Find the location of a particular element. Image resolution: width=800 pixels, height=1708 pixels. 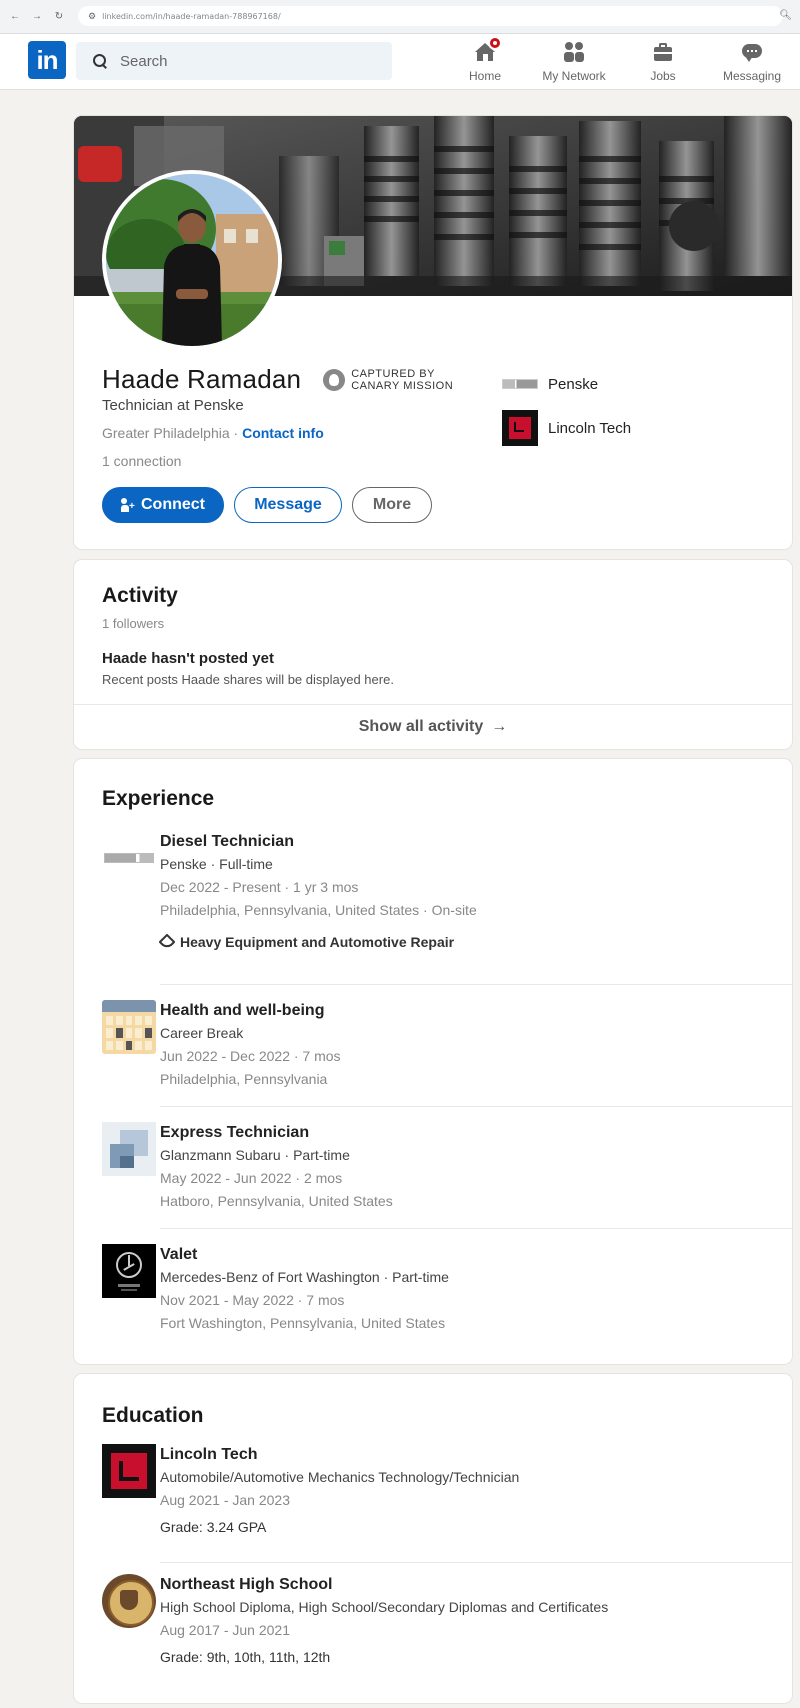

add-person-icon: + is located at coordinates (128, 505).